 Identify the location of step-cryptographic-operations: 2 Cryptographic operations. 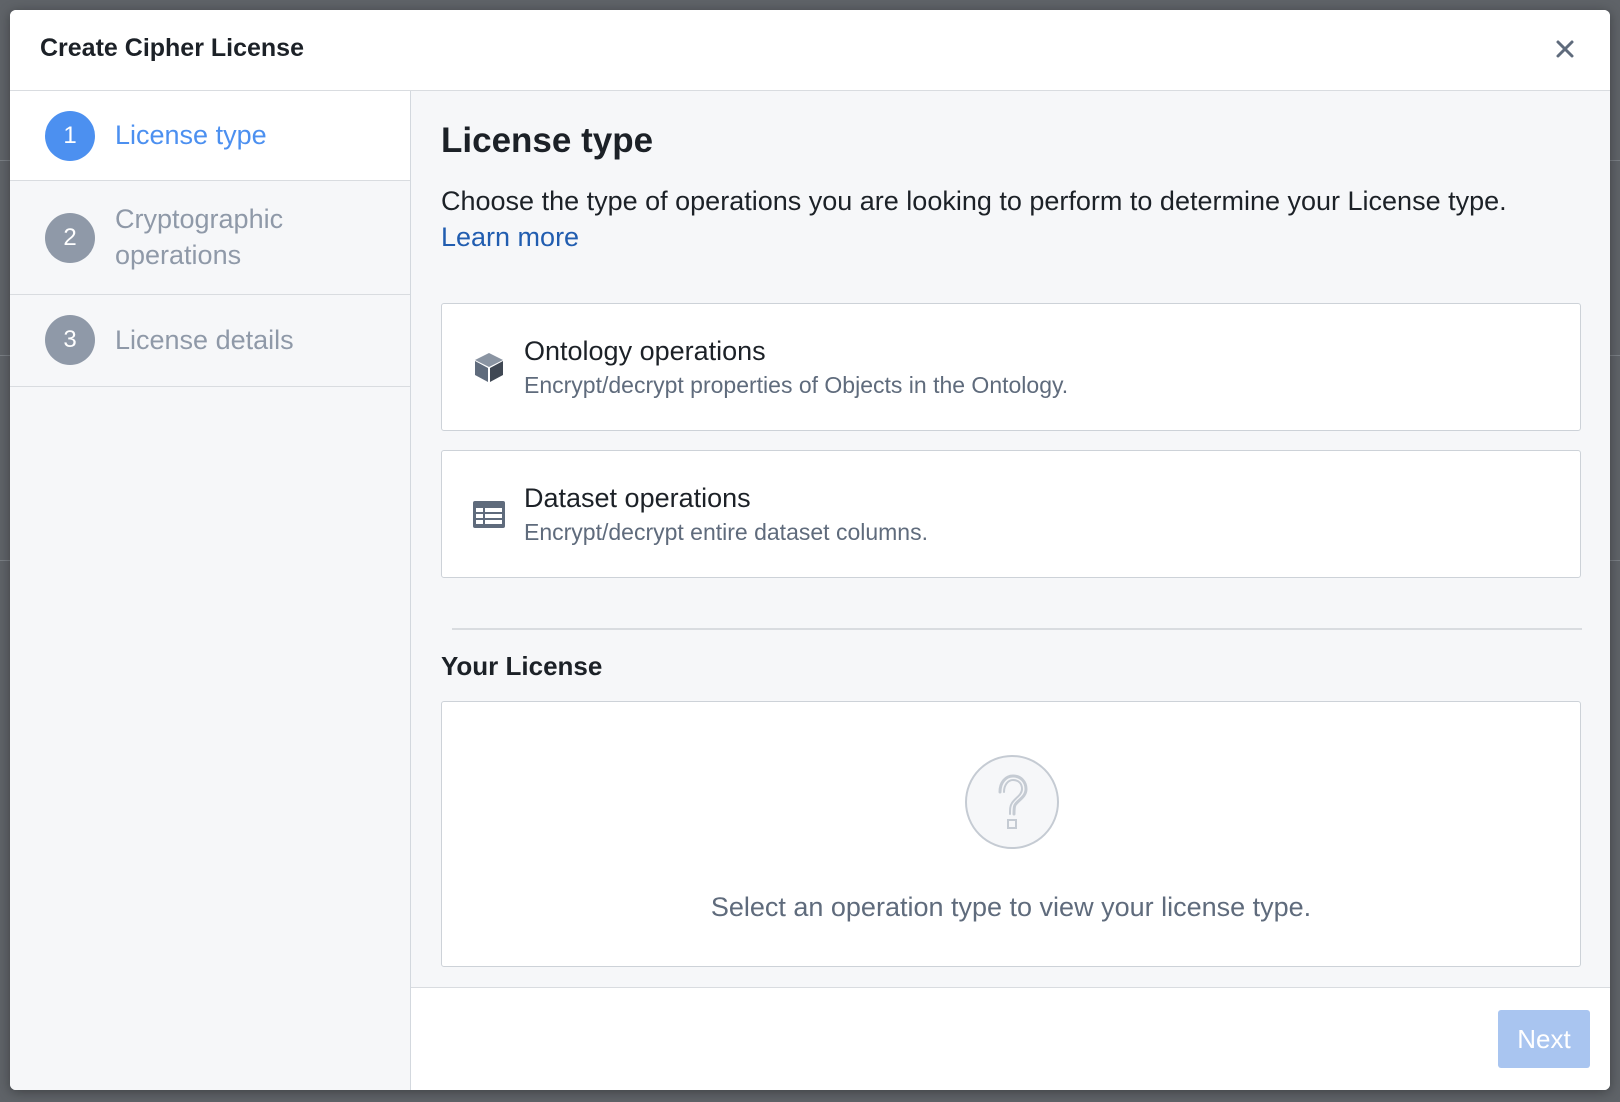
(210, 238).